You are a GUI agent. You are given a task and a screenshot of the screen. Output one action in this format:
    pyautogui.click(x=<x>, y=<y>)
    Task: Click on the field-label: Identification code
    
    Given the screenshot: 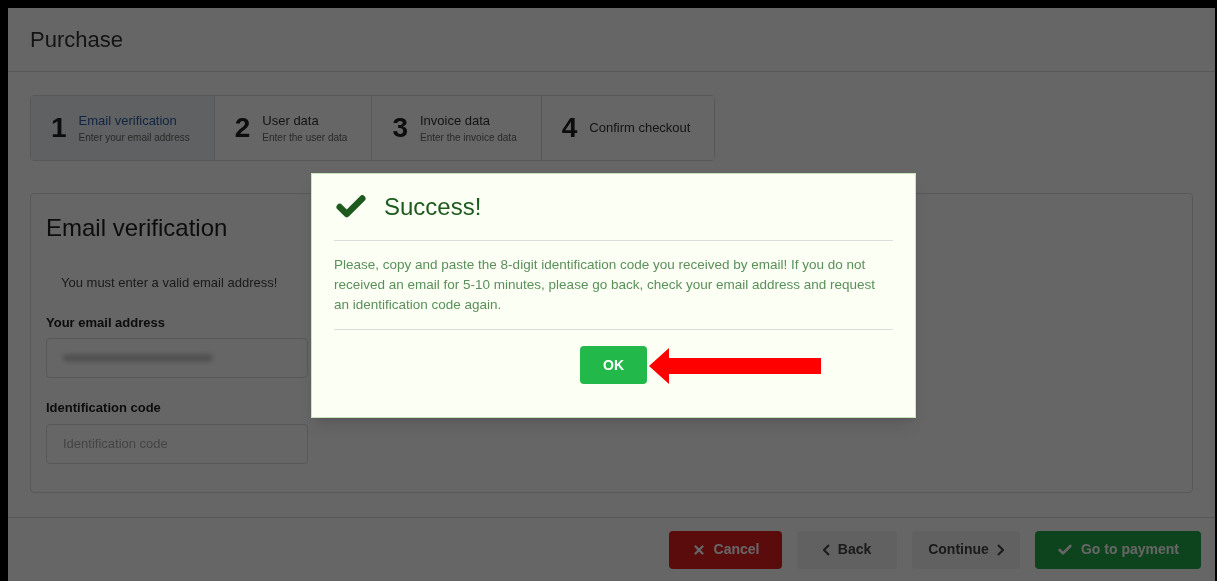 What is the action you would take?
    pyautogui.click(x=104, y=408)
    